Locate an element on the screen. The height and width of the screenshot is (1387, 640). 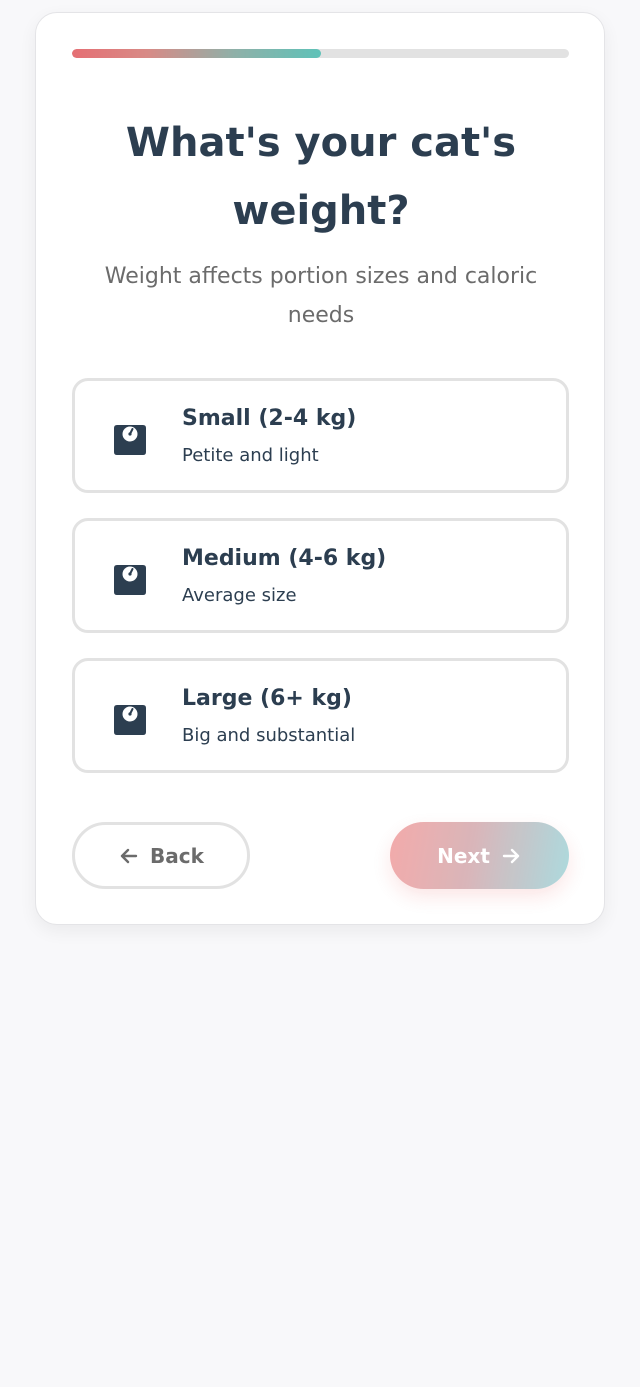
option-label: Medium (4-6 kg) is located at coordinates (284, 558).